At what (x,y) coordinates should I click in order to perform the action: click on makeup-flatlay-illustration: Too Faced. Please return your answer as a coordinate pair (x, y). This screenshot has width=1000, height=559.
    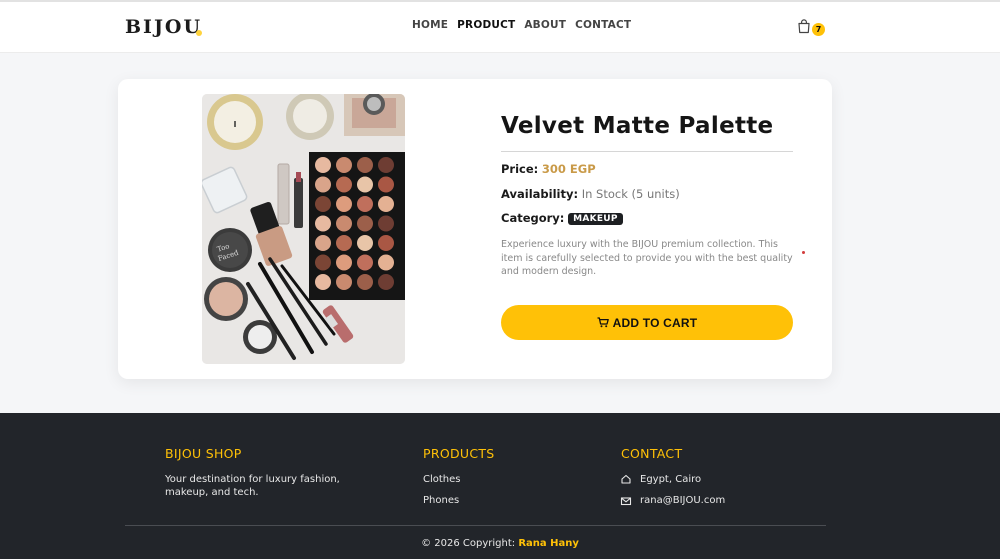
    Looking at the image, I should click on (303, 229).